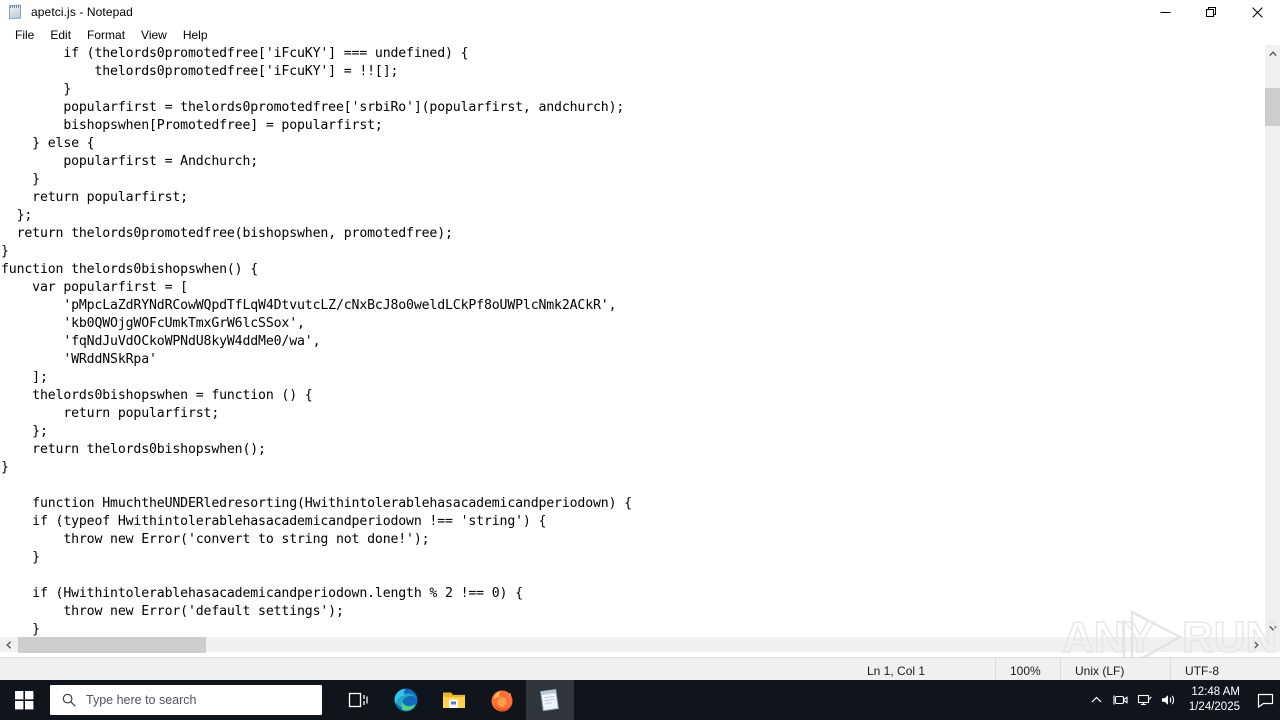  Describe the element at coordinates (157, 395) in the screenshot. I see `code-line: thelords0bishopswhen = function () {` at that location.